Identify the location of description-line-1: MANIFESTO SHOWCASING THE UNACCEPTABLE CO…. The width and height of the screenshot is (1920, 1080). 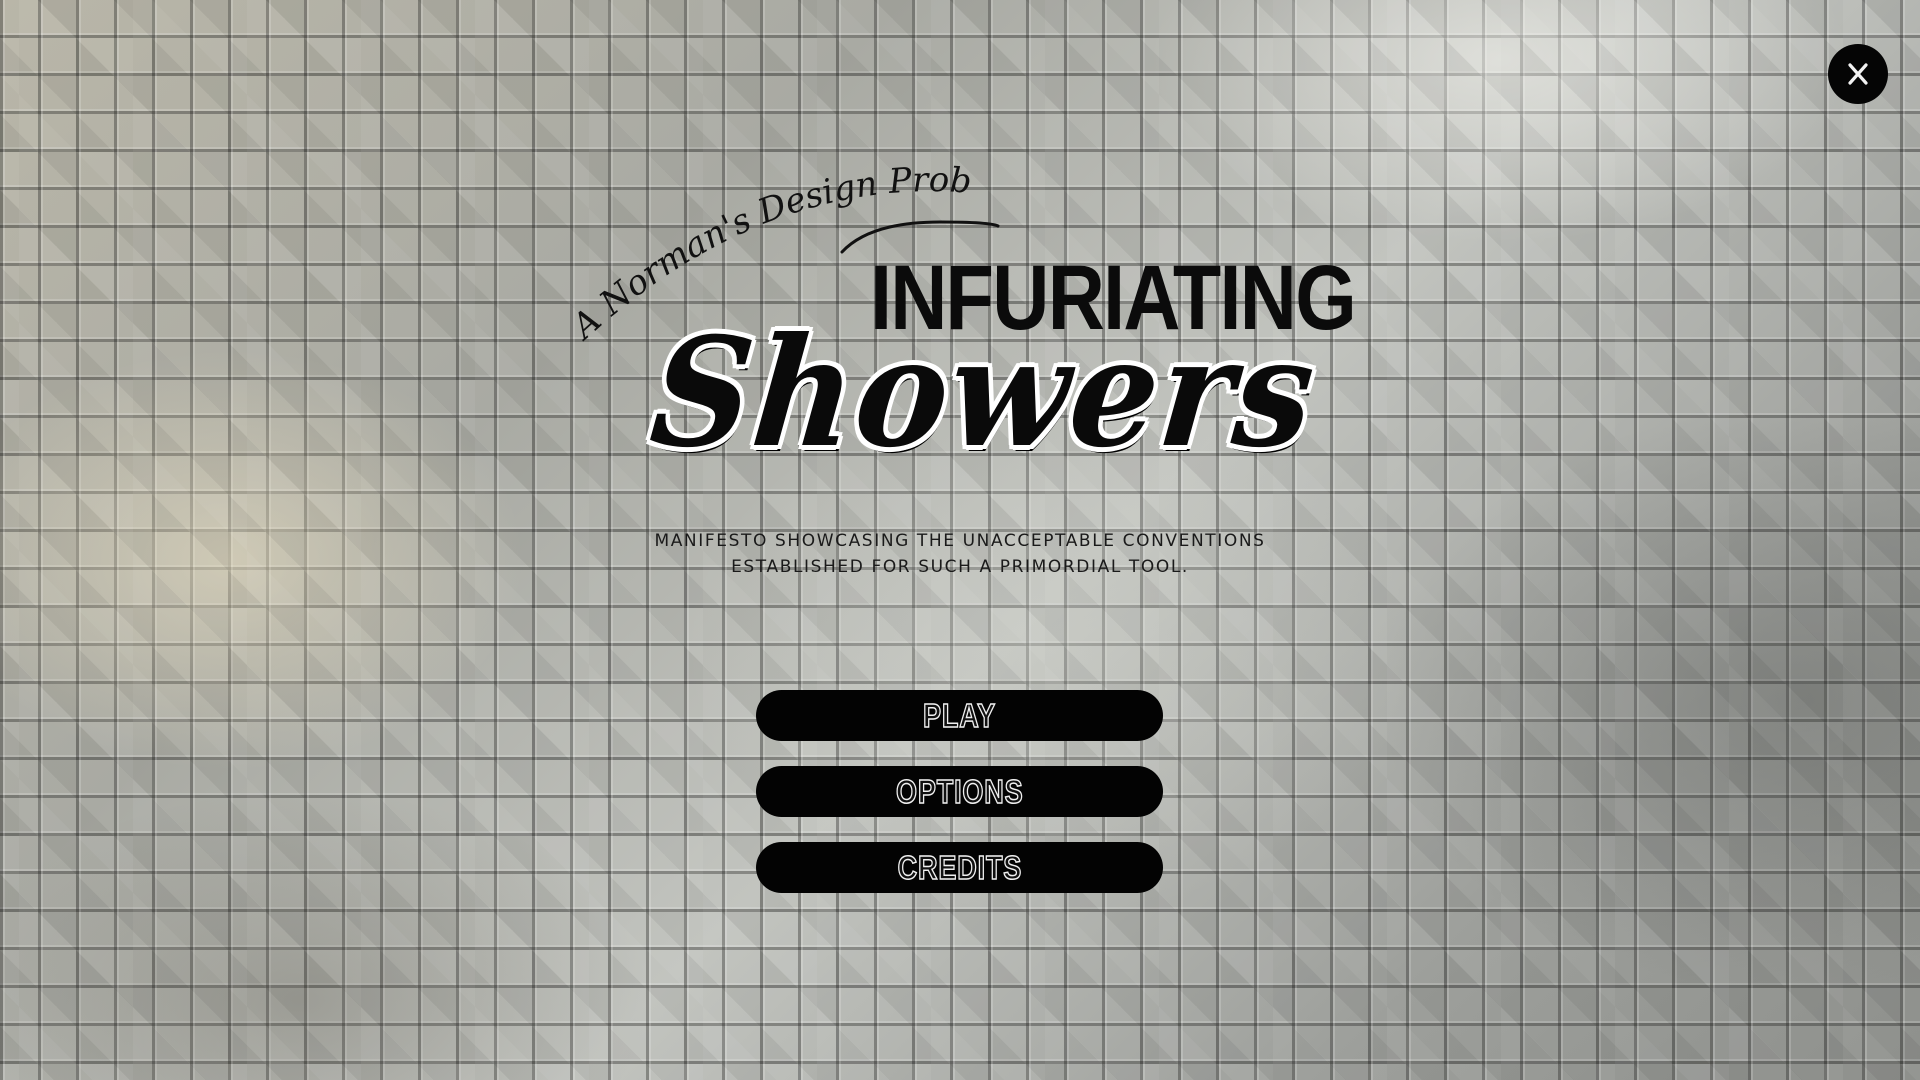
(960, 541).